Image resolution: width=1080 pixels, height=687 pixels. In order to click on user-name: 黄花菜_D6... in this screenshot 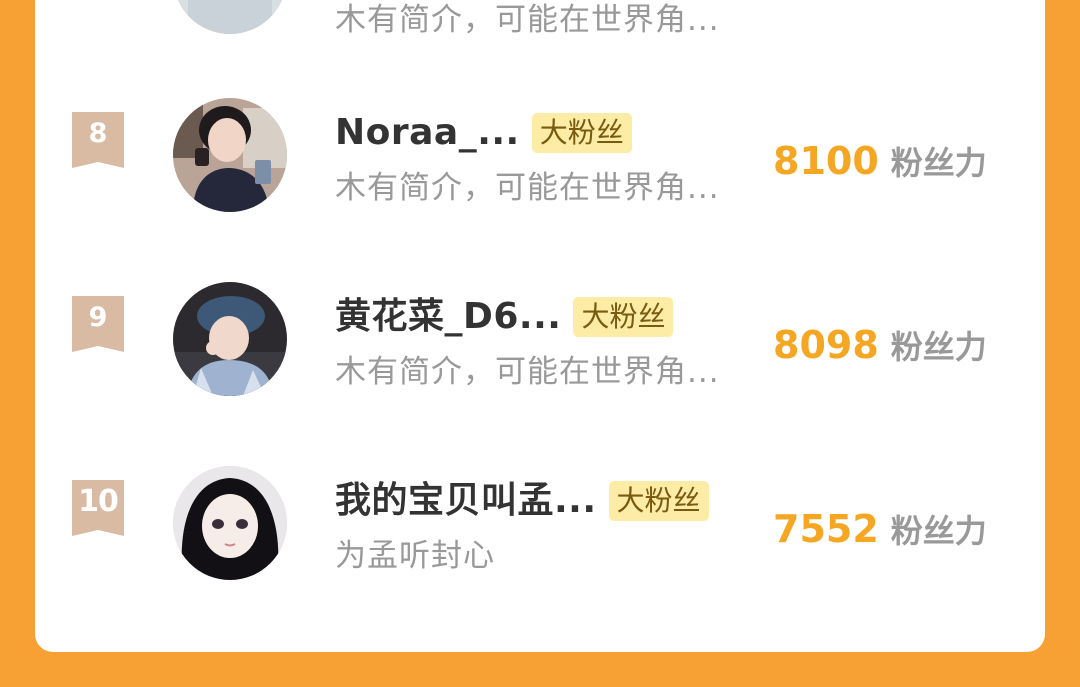, I will do `click(448, 317)`.